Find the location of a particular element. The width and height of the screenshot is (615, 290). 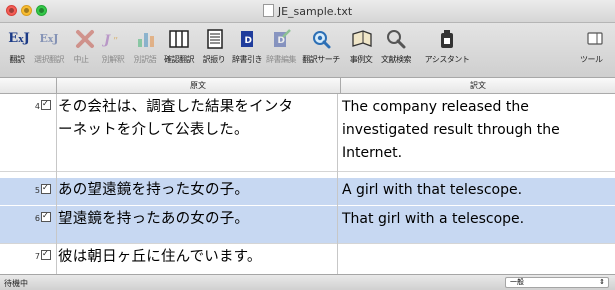

window-title-text: JE_sample.txt is located at coordinates (315, 11).